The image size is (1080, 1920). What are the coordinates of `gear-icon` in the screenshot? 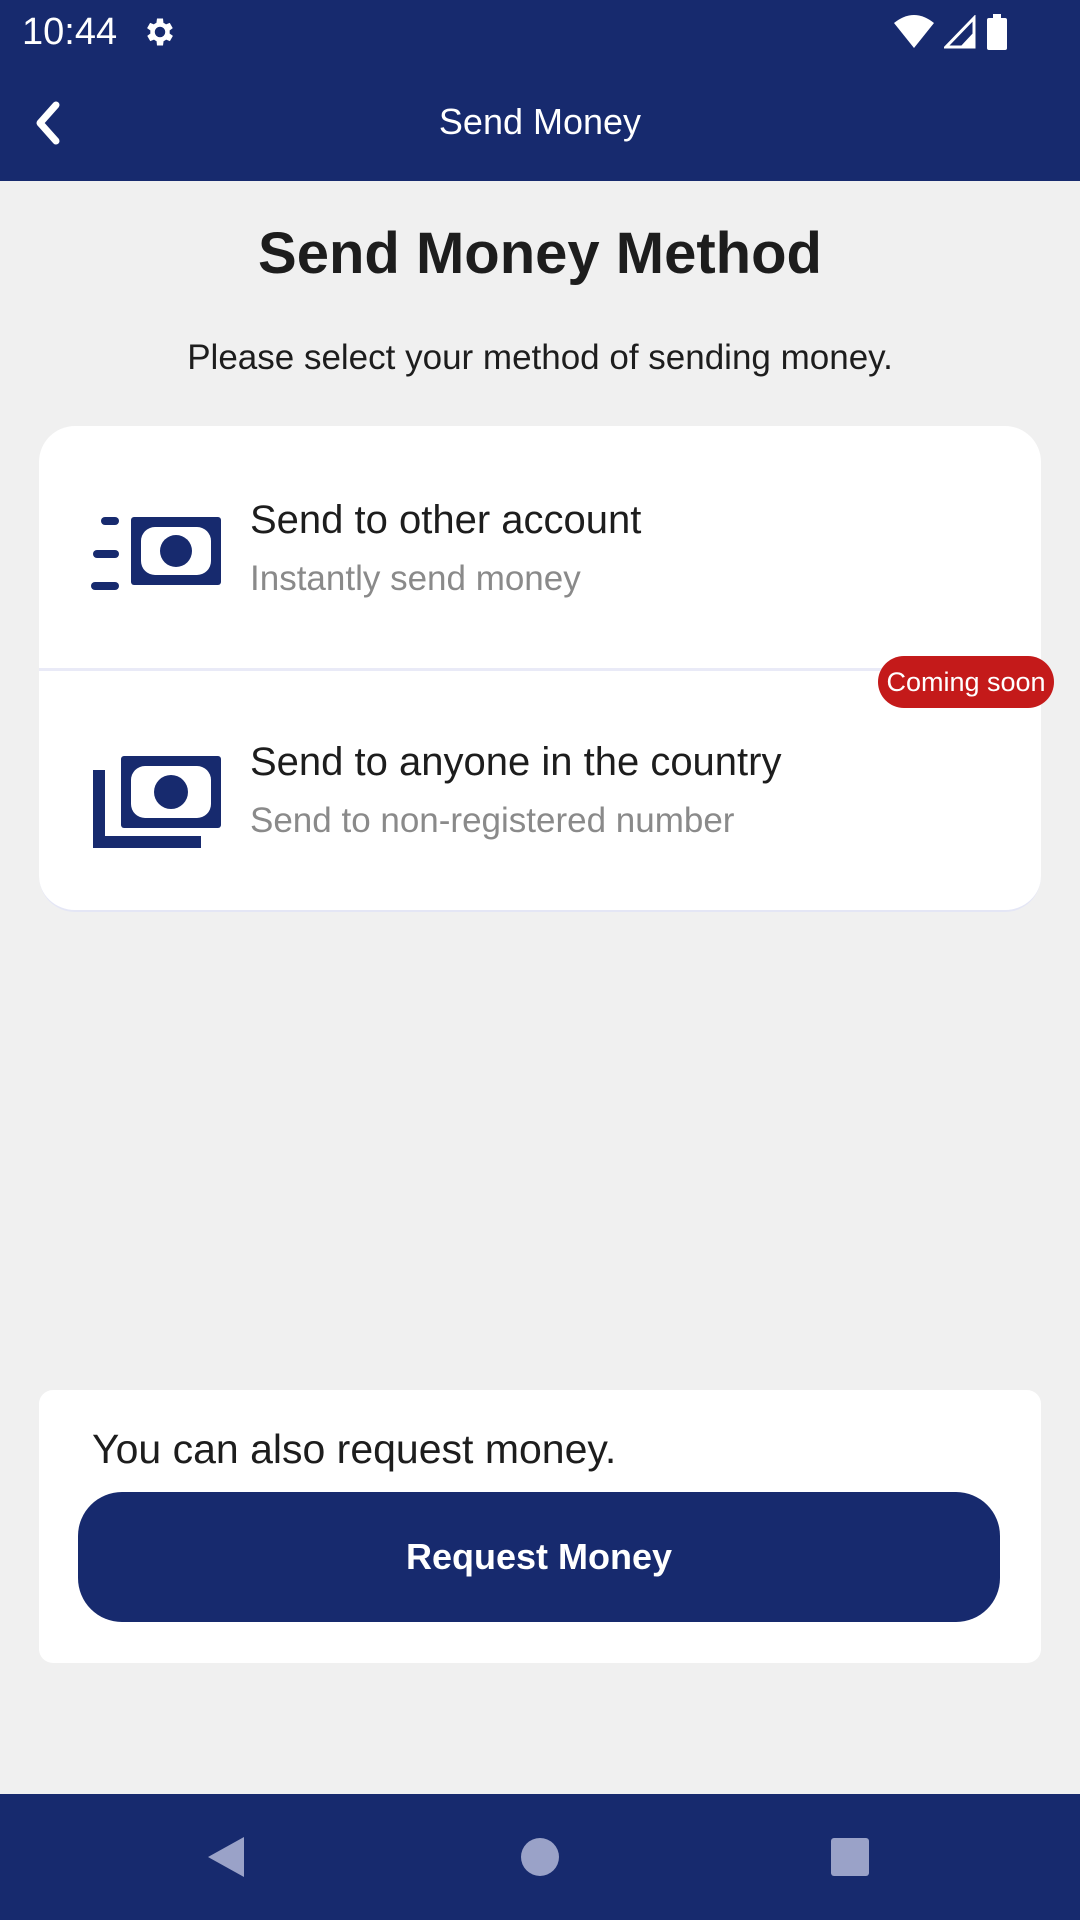 It's located at (160, 32).